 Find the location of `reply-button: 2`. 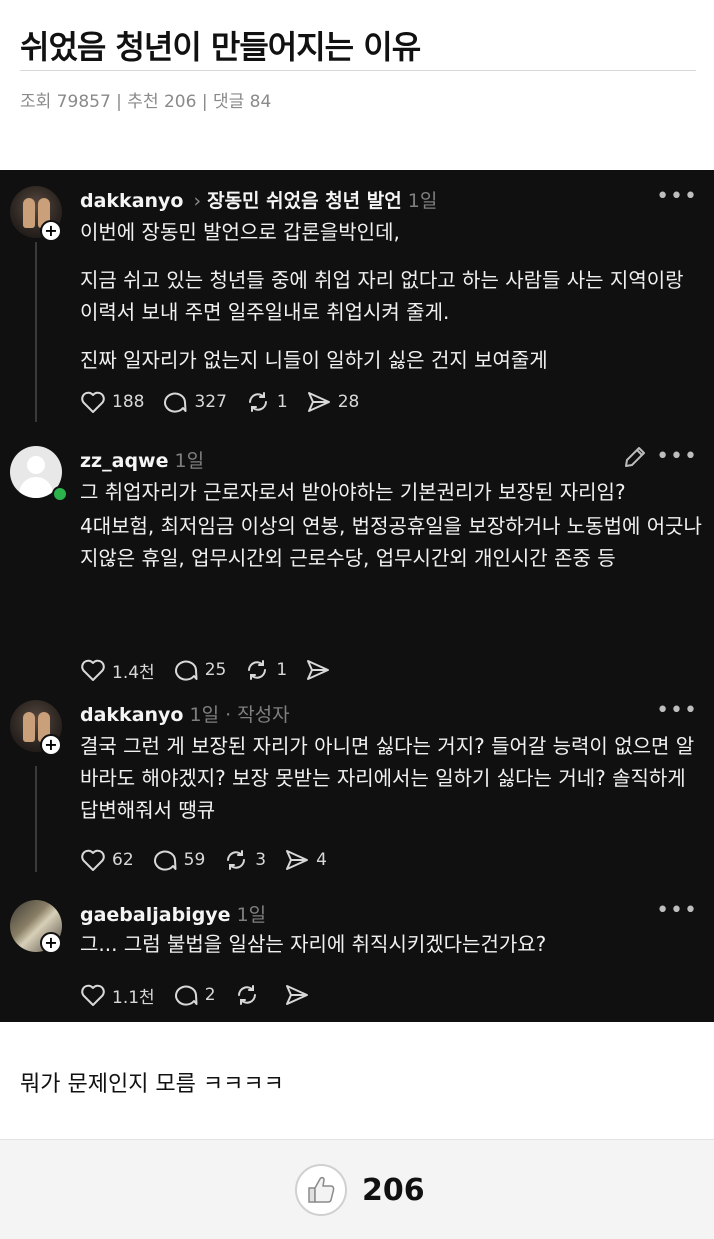

reply-button: 2 is located at coordinates (194, 995).